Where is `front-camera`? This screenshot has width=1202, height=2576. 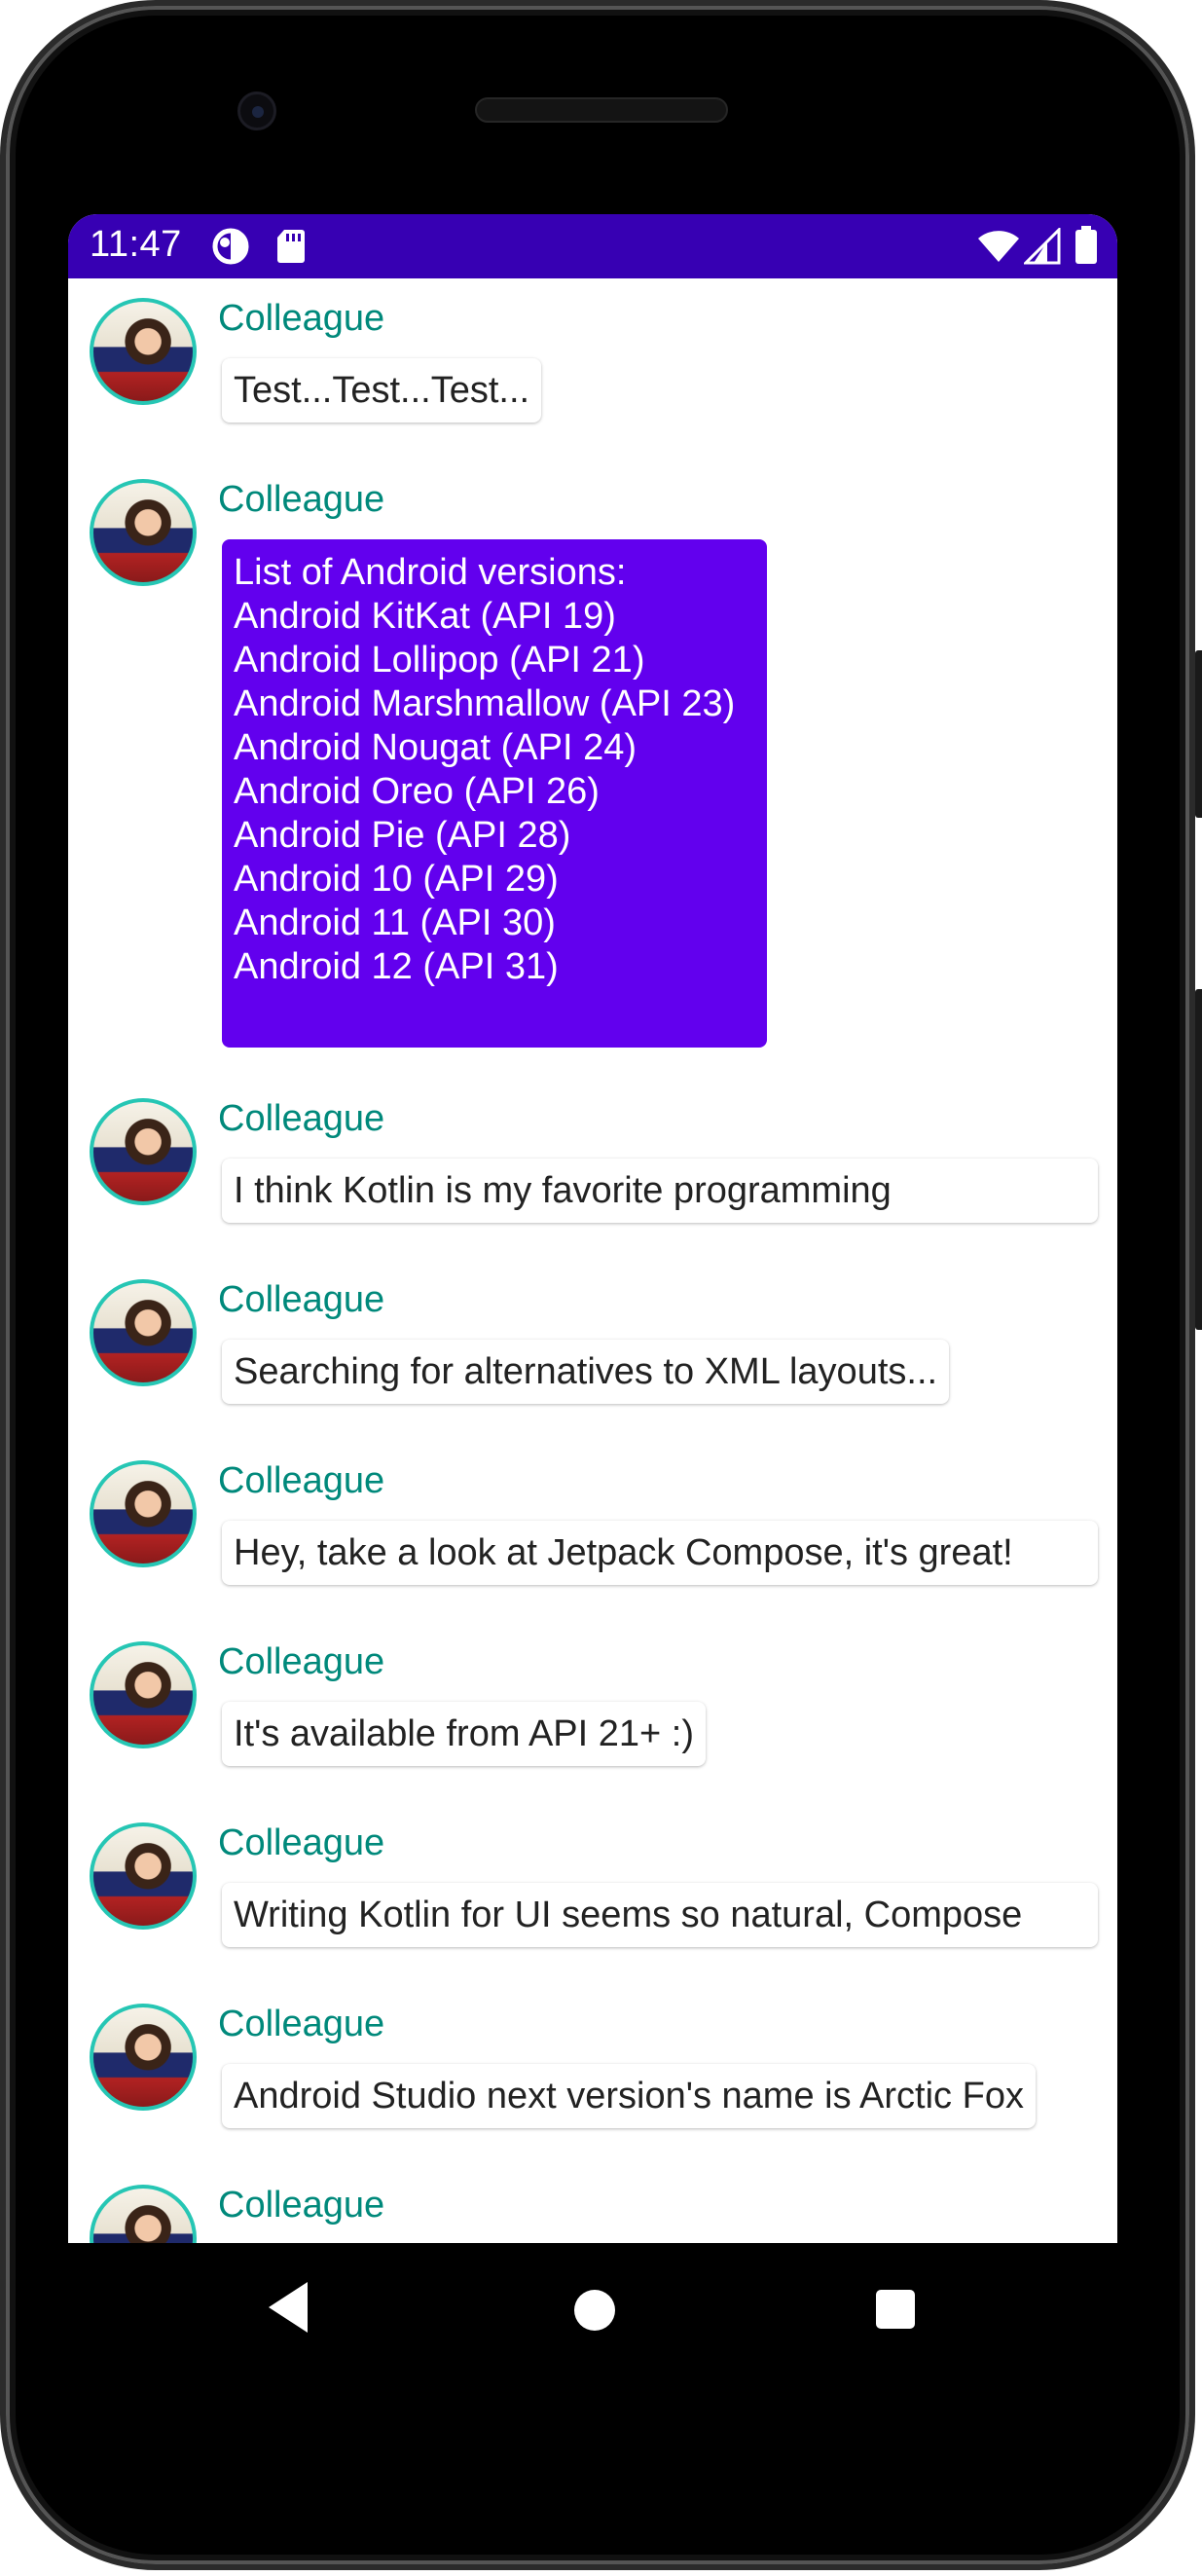
front-camera is located at coordinates (256, 111).